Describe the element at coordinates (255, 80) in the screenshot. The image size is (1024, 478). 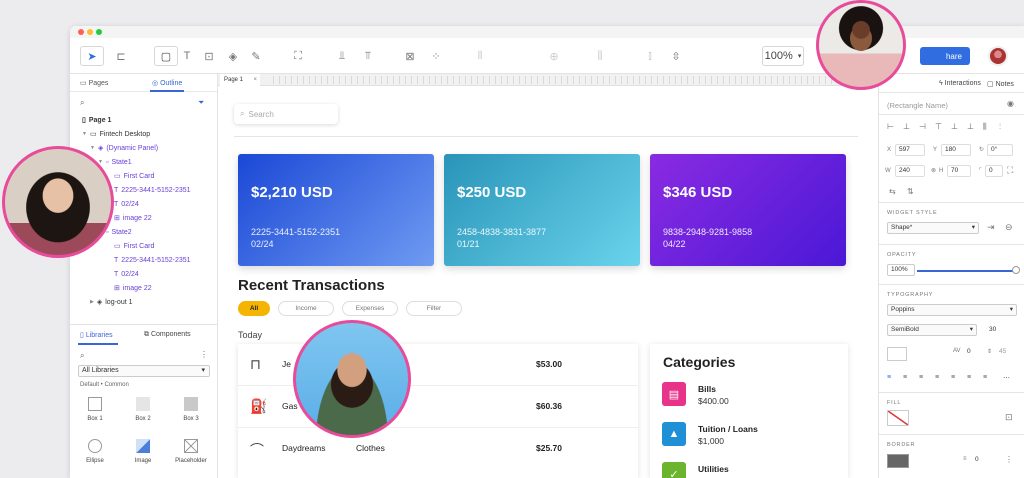
I see `close-icon: ×` at that location.